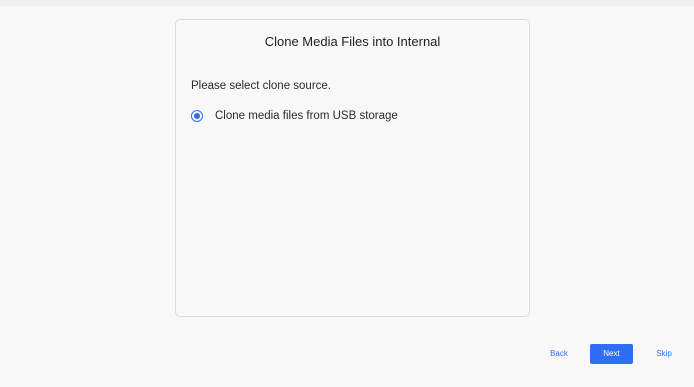  I want to click on clone-source-prompt: Please select clone source., so click(261, 86).